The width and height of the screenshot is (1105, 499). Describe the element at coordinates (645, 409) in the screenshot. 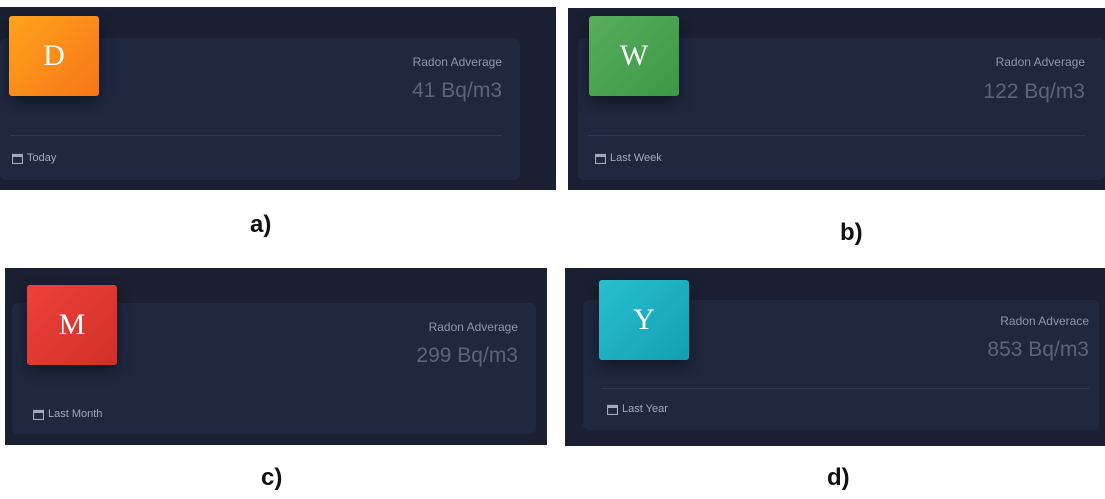

I see `period-label: Last Year` at that location.